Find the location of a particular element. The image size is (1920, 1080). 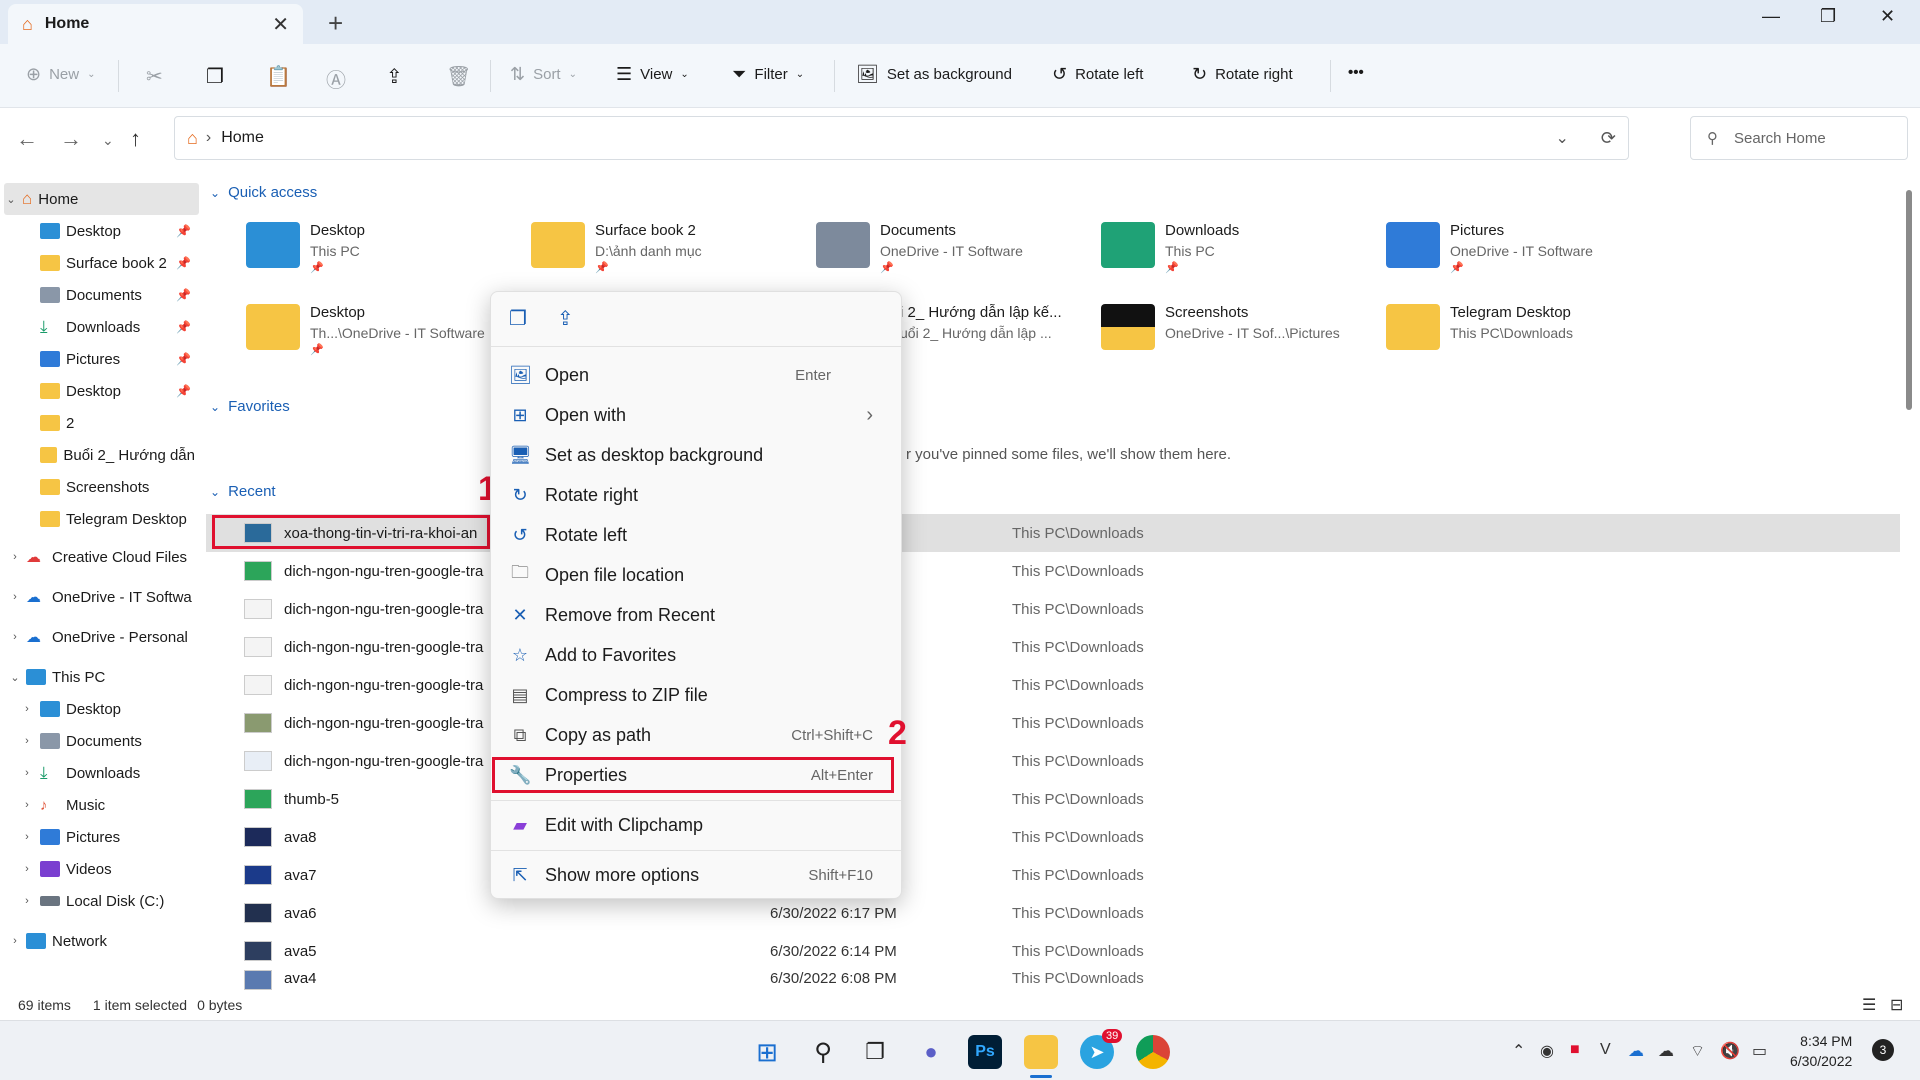

clock: 8:34 PM 6/30/2022 is located at coordinates (1821, 1051).